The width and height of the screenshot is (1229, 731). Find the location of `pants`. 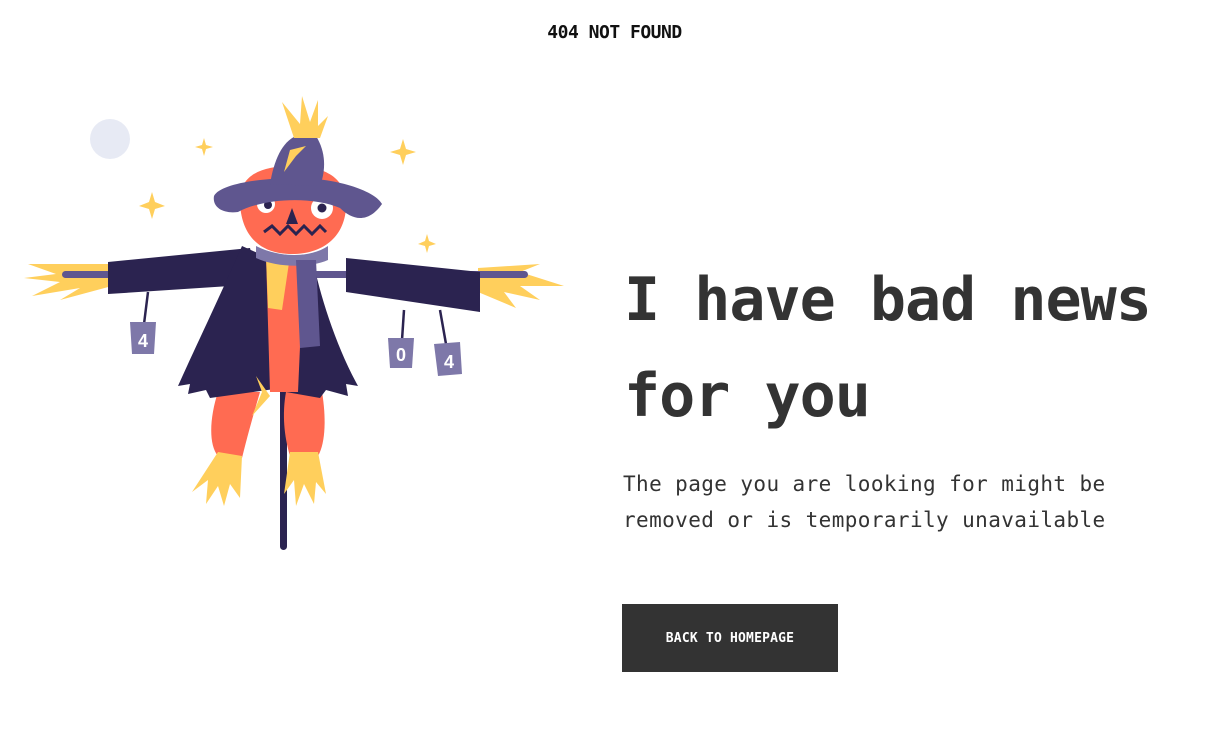

pants is located at coordinates (268, 425).